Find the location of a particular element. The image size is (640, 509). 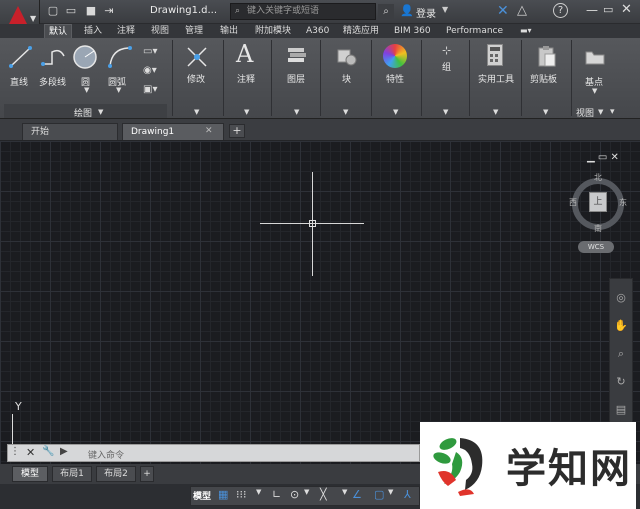

isodraft-icon: ╳ is located at coordinates (323, 494).